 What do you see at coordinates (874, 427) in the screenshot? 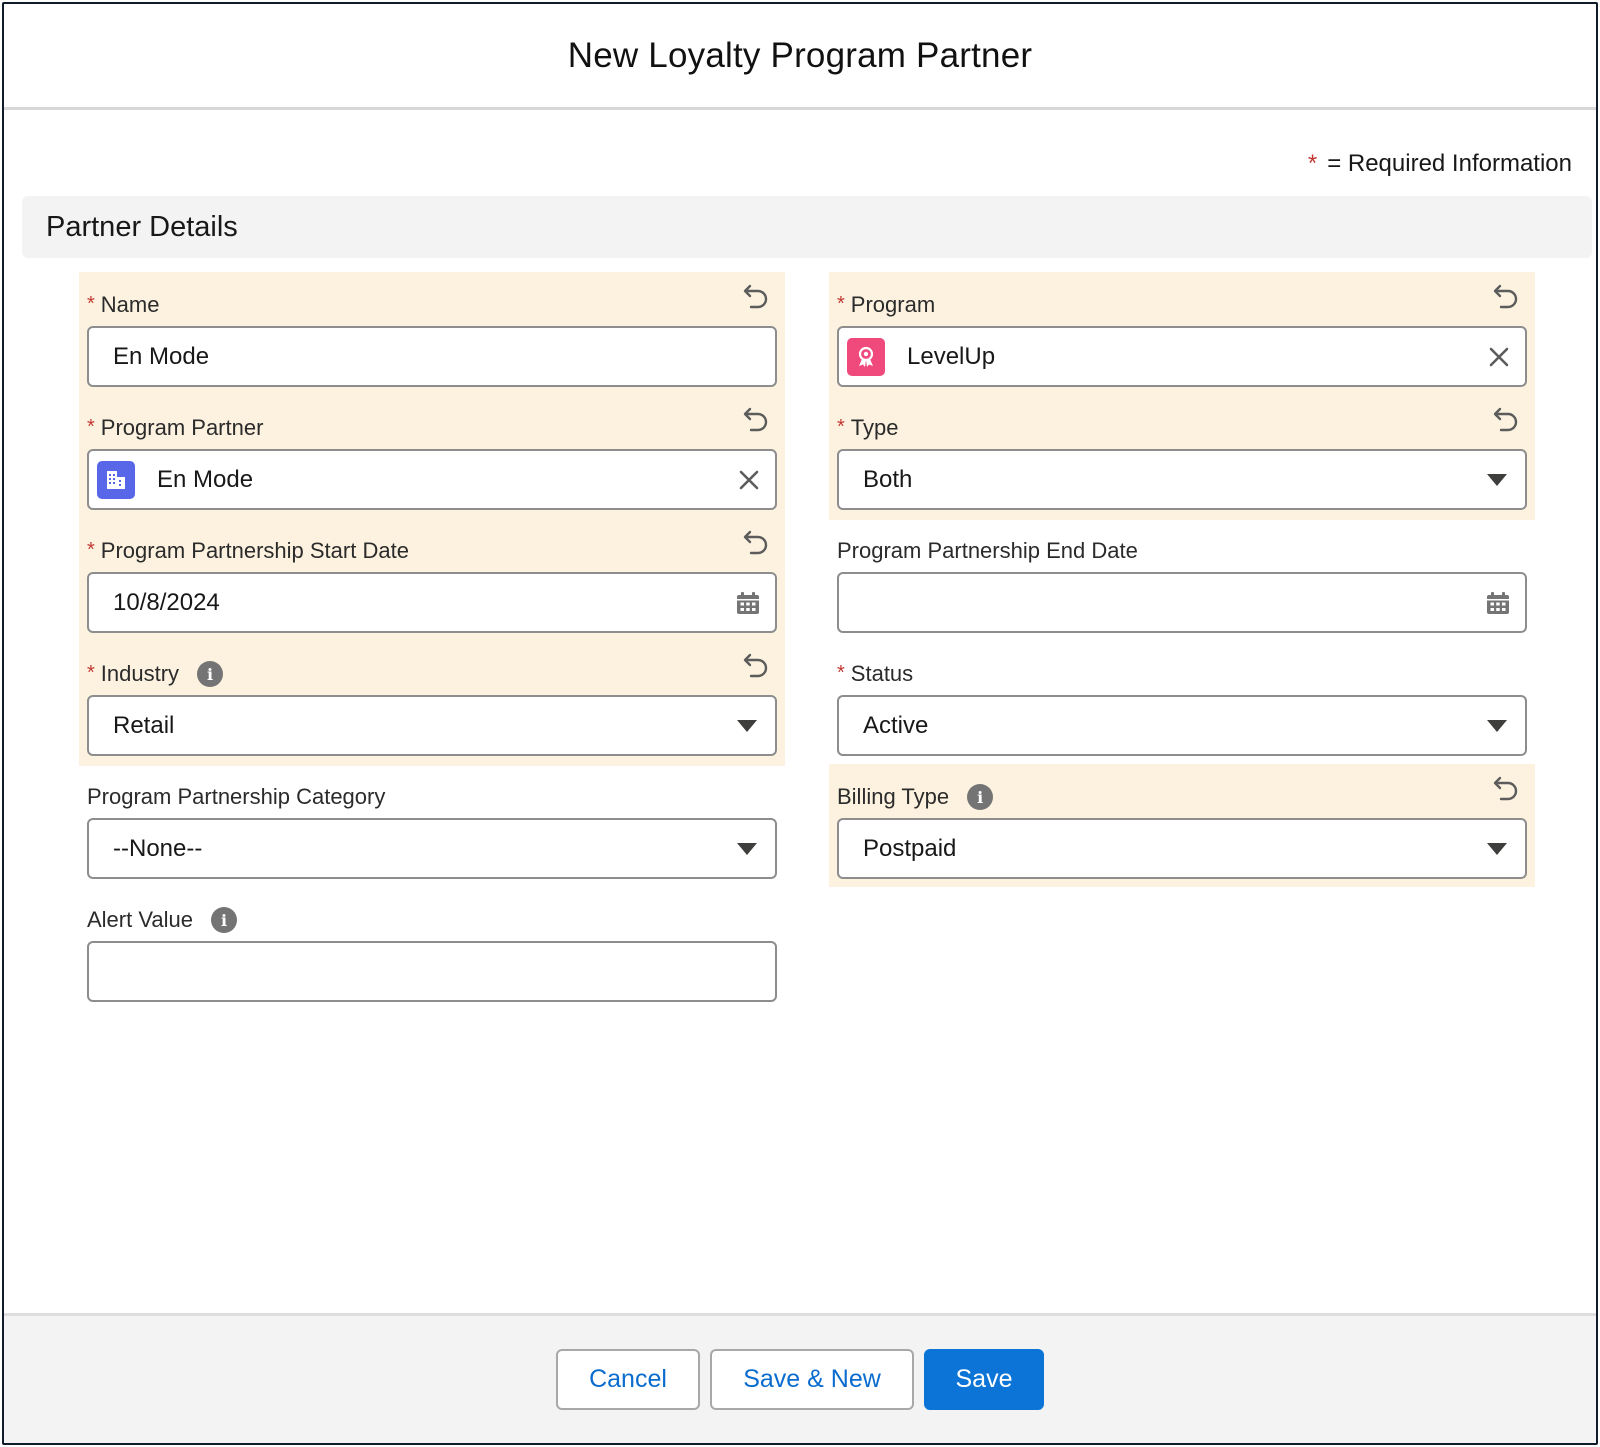
I see `field-label: Type` at bounding box center [874, 427].